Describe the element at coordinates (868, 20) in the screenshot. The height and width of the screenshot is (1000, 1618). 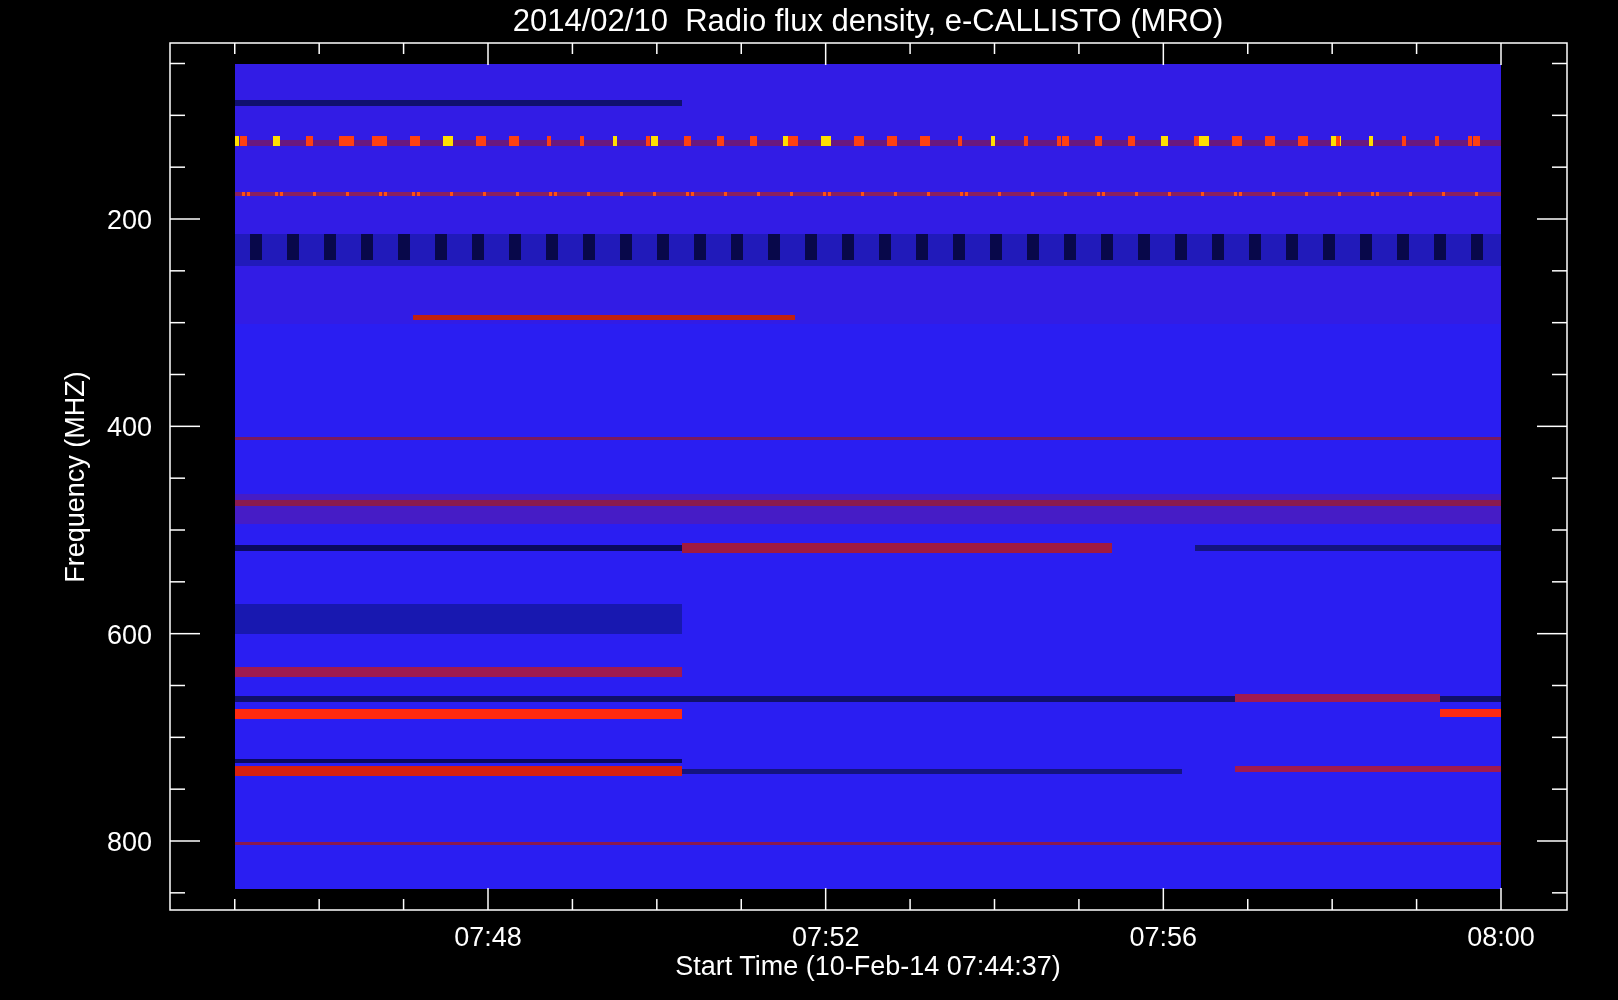
I see `chart-title: 2014/02/10 Radio flux density, e-CALLISTO (MRO)` at that location.